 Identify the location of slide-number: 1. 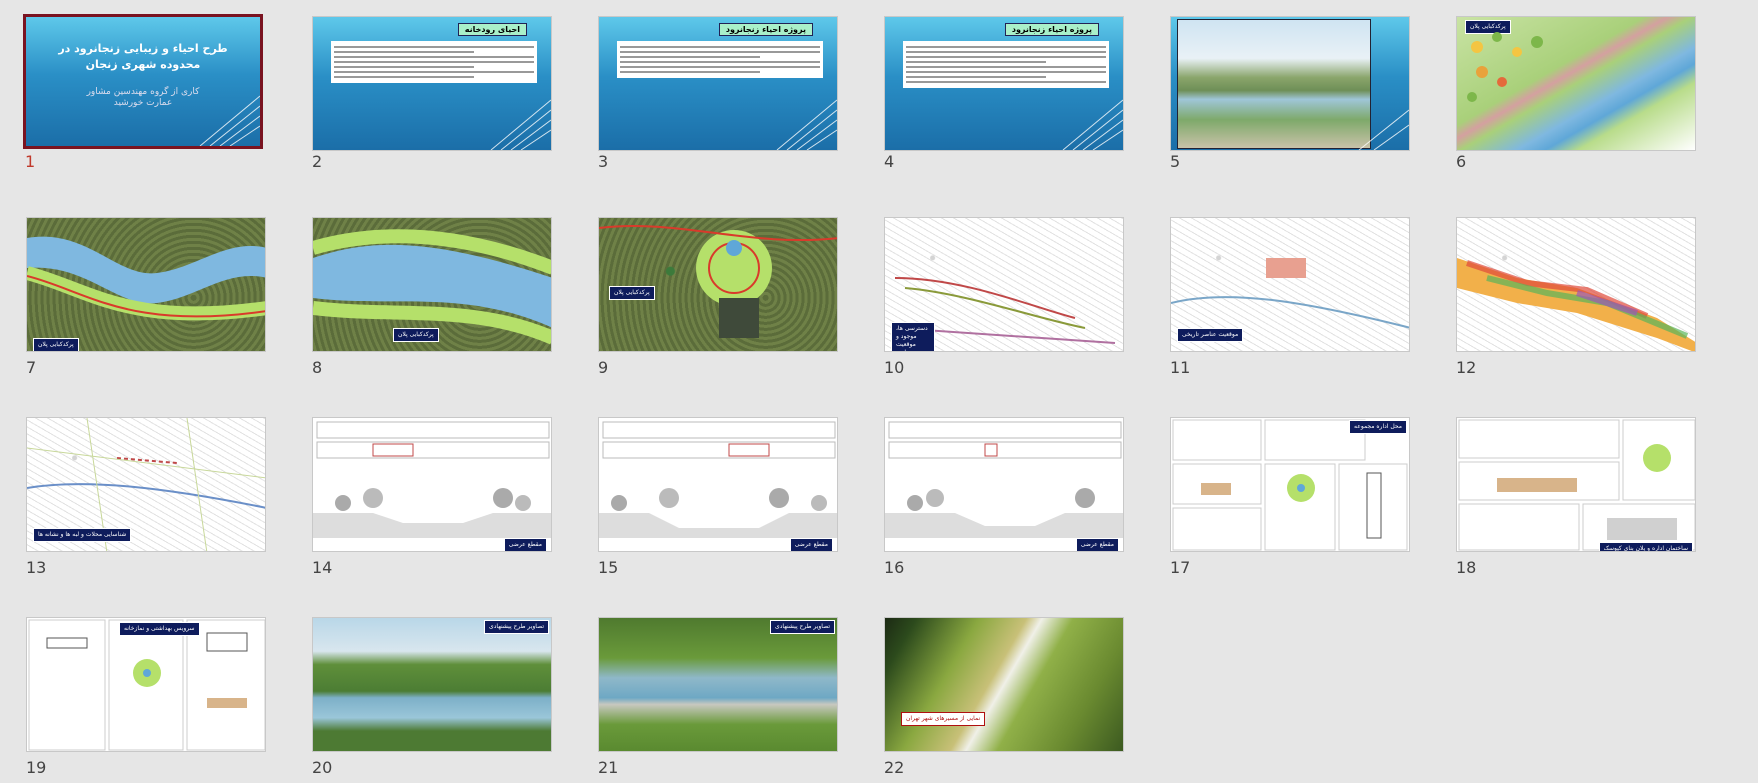
(30, 161).